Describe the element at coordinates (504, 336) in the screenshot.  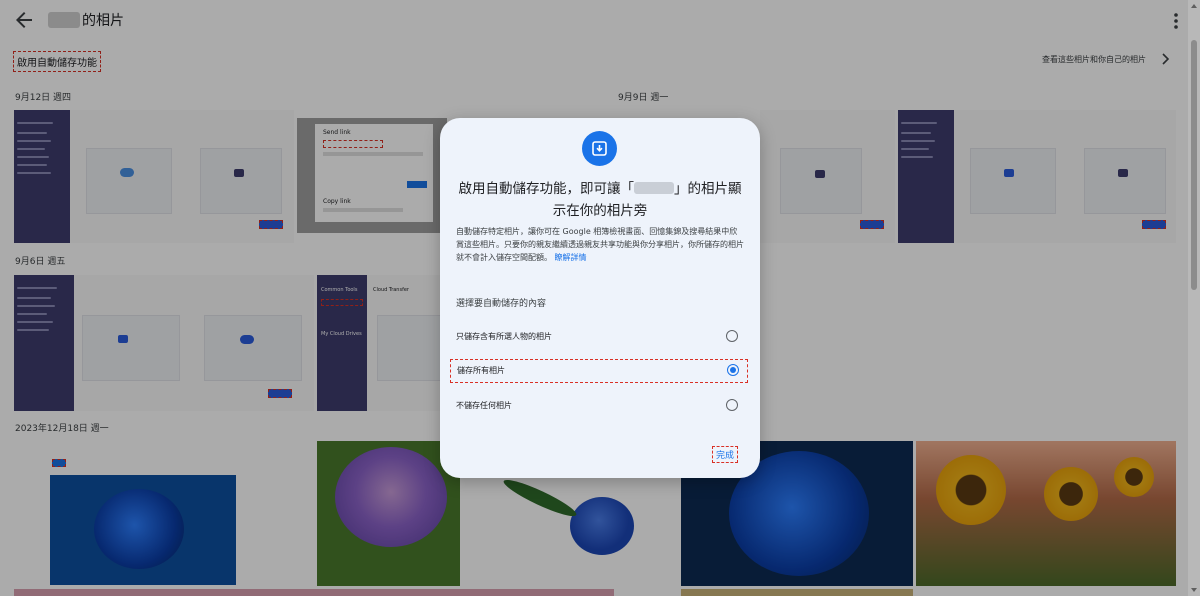
I see `option-label: 只儲存含有所選人物的相片` at that location.